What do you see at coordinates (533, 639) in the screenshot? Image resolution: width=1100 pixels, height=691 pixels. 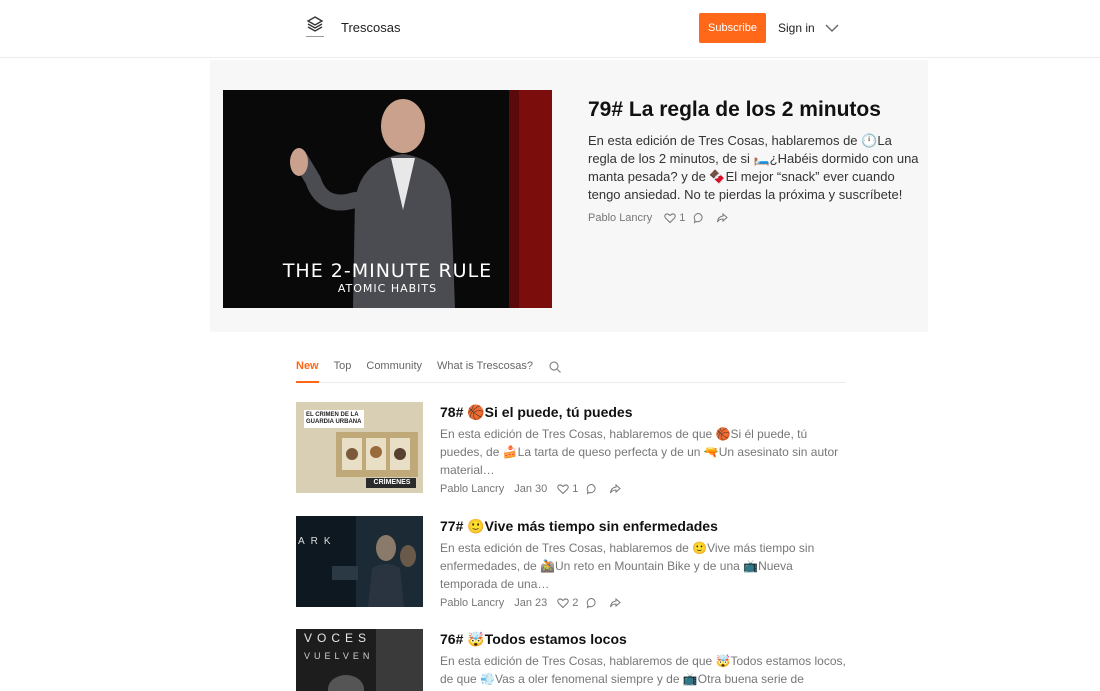 I see `post-title: 76# 🤯Todos estamos locos` at bounding box center [533, 639].